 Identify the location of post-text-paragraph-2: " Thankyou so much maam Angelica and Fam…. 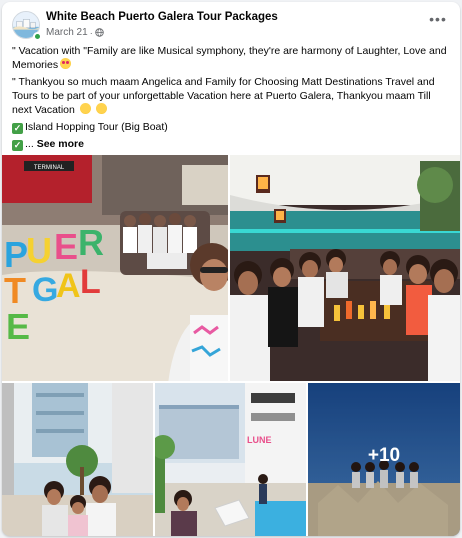
(232, 96).